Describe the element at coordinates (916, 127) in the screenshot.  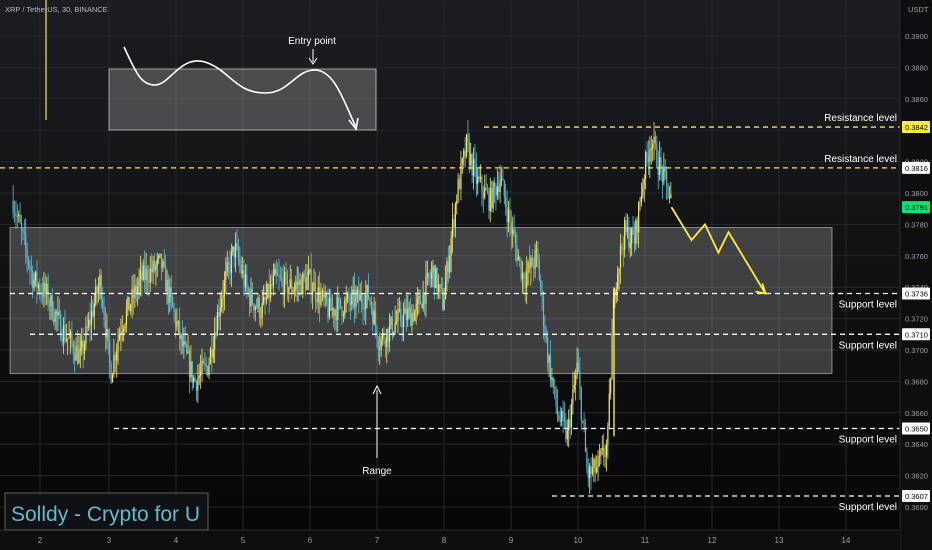
I see `price-tag: 0.3842` at that location.